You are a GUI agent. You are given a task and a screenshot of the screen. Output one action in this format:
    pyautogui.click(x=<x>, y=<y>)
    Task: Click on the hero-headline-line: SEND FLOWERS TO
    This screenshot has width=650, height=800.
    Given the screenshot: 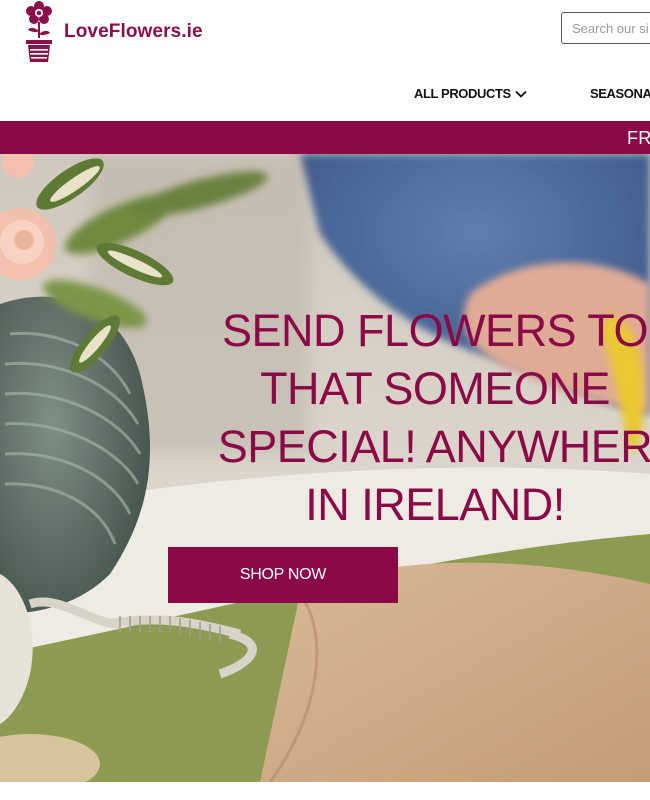 What is the action you would take?
    pyautogui.click(x=435, y=331)
    